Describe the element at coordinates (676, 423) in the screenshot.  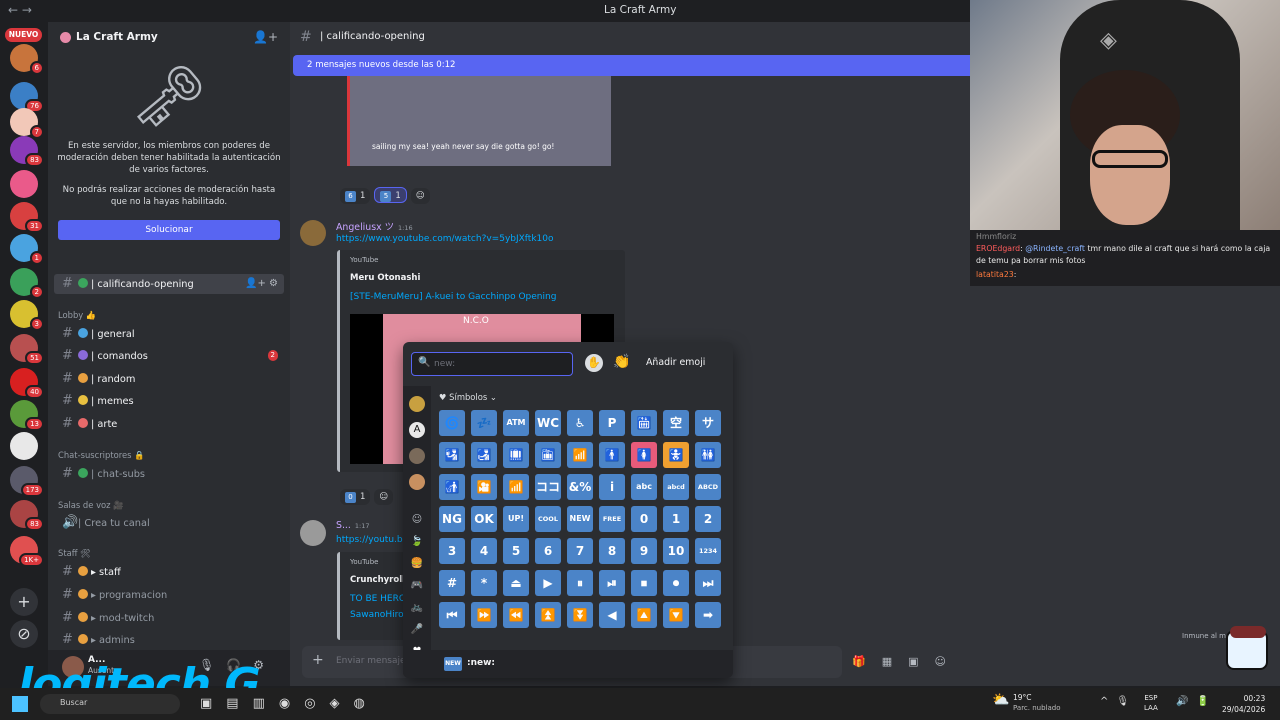
I see `emoji-tile: 空` at that location.